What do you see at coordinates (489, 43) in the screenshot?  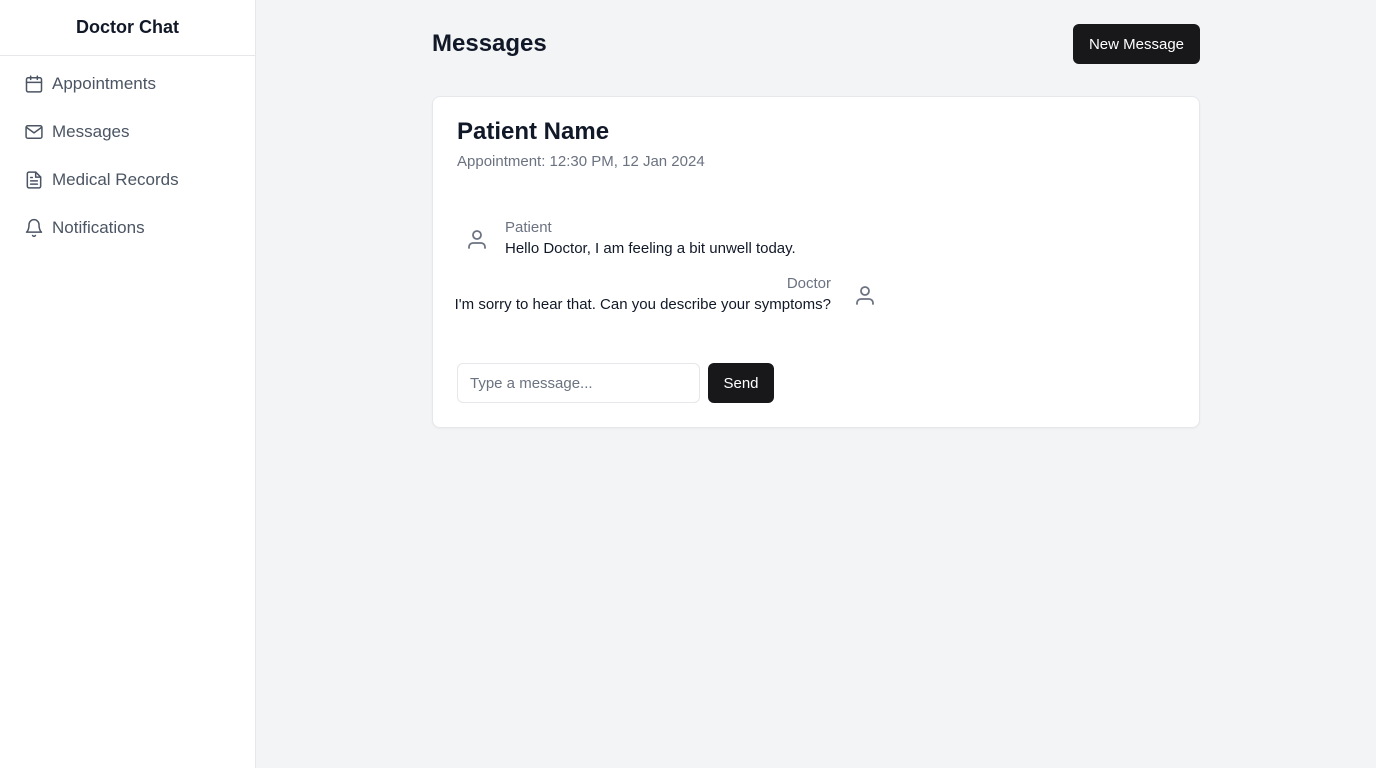 I see `page-title: Messages` at bounding box center [489, 43].